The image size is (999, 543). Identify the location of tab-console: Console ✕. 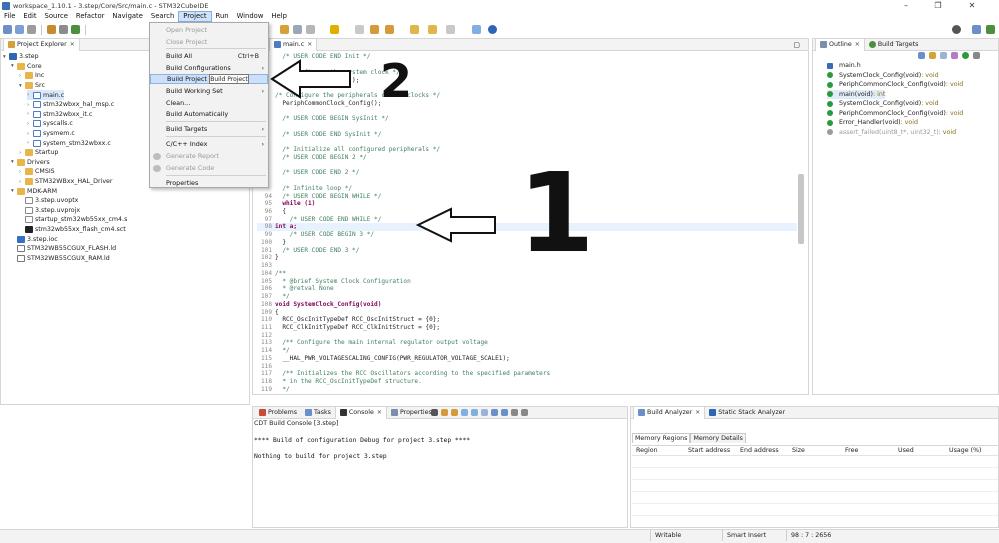
(360, 412).